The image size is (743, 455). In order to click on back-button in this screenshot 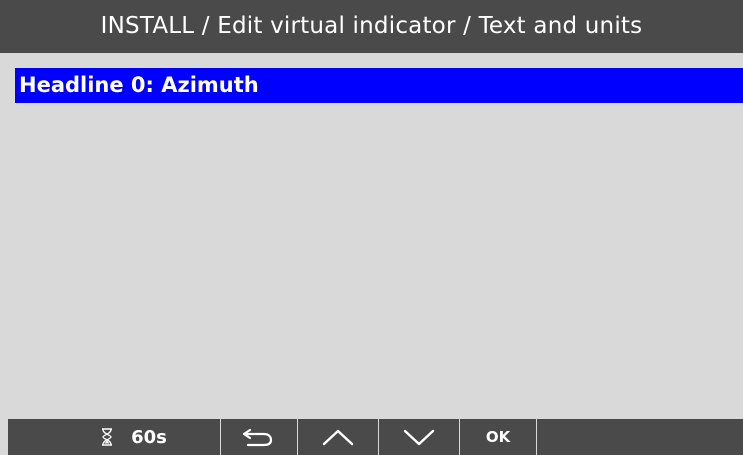, I will do `click(259, 437)`.